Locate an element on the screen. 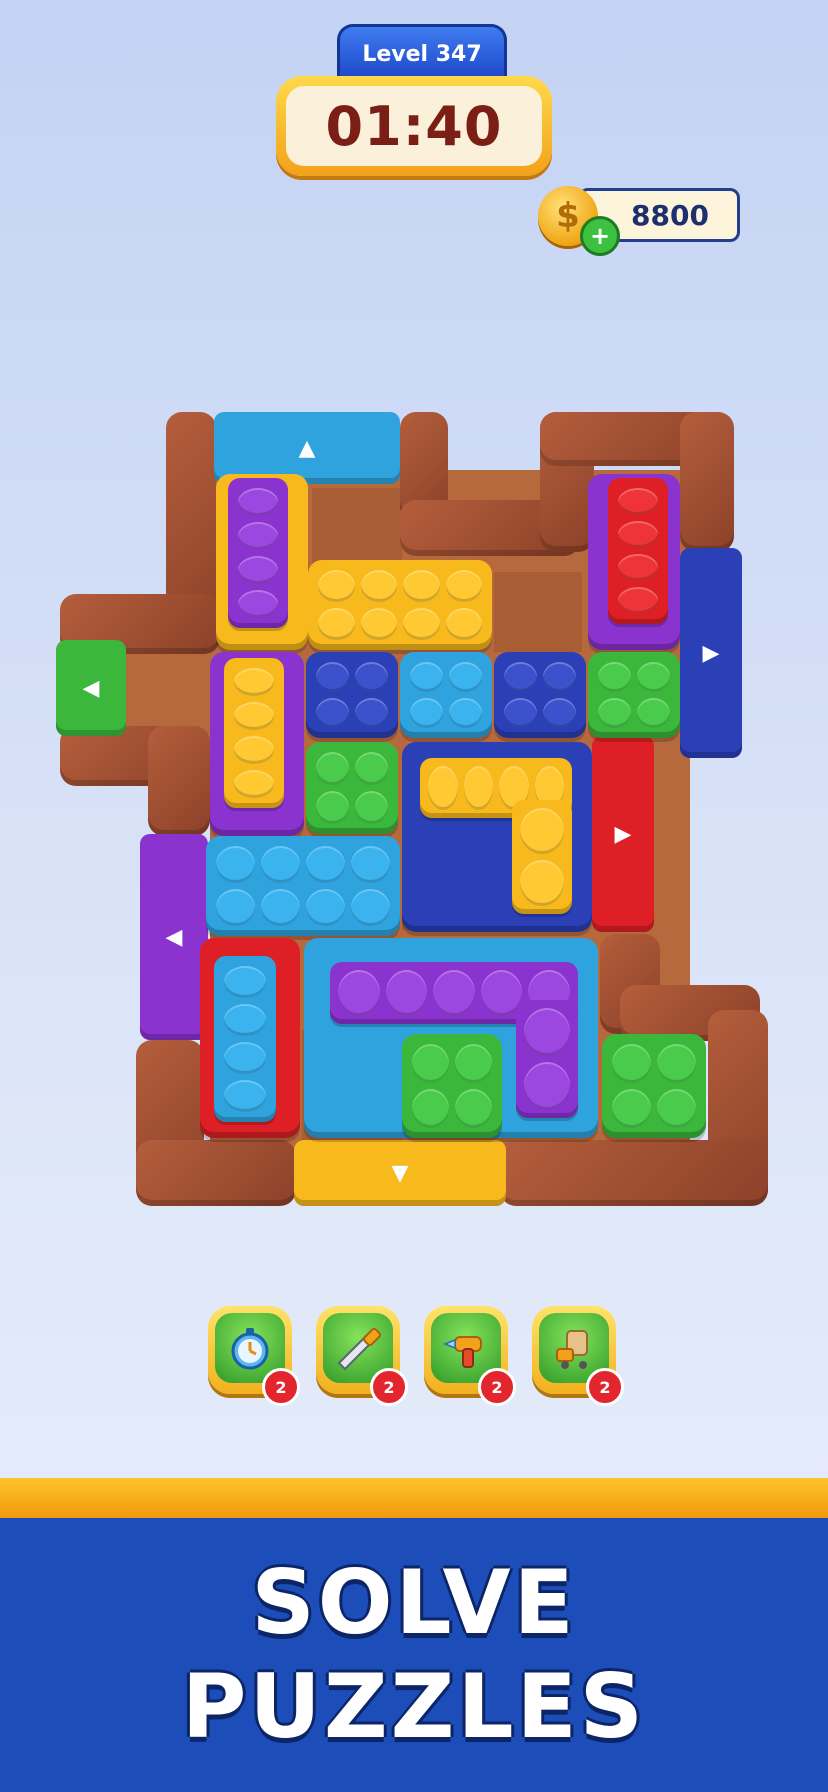 This screenshot has width=828, height=1792. purple-l-block is located at coordinates (547, 1059).